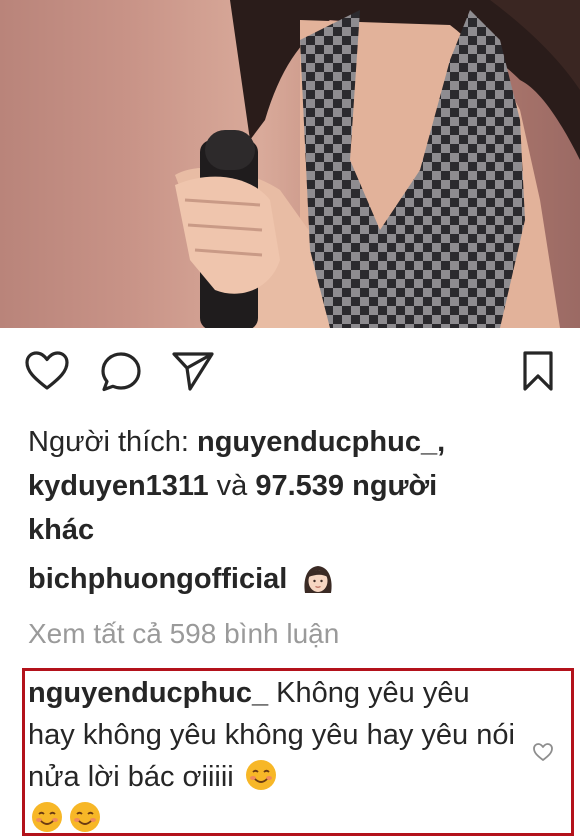  I want to click on caption-username: bichphuongofficial, so click(157, 579).